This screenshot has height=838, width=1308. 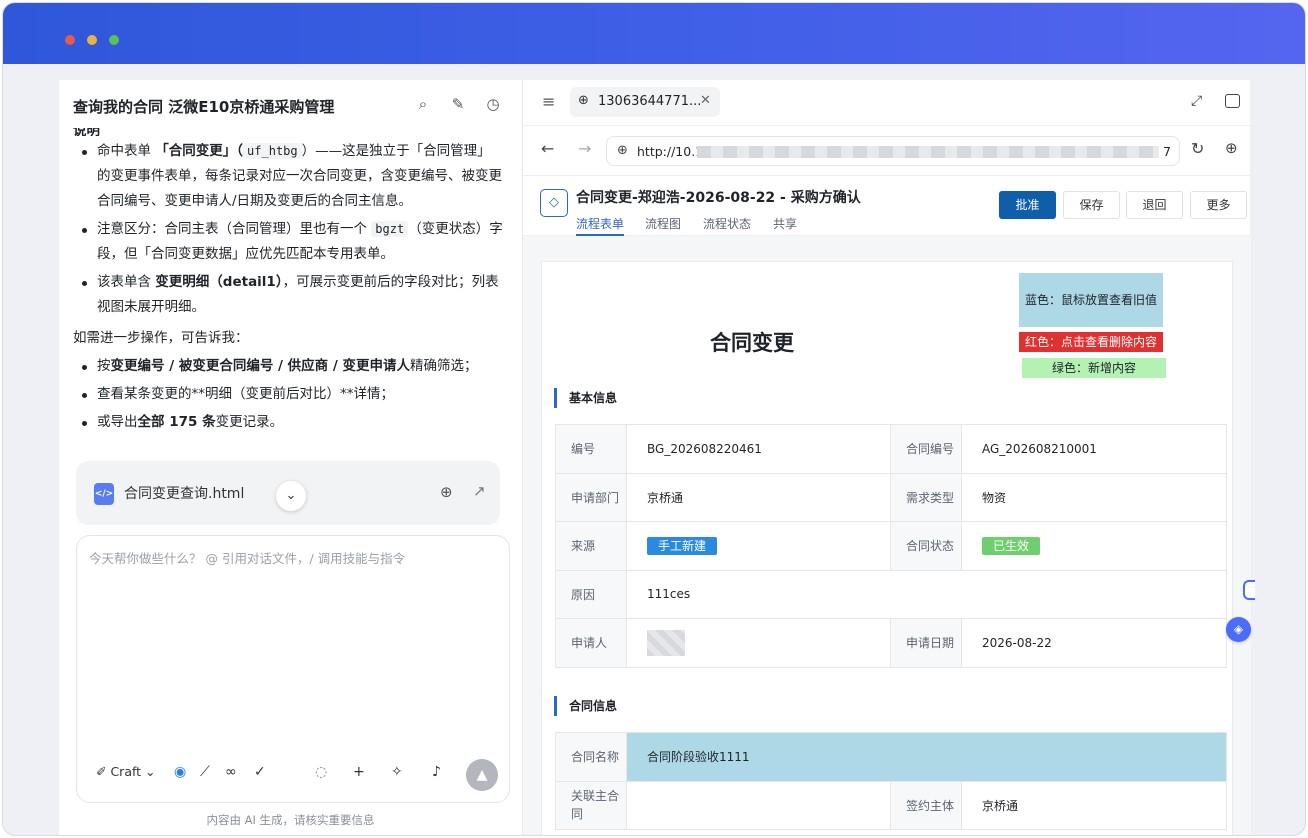 I want to click on table-row: 申请人 申请日期 2026-08-22, so click(x=891, y=643).